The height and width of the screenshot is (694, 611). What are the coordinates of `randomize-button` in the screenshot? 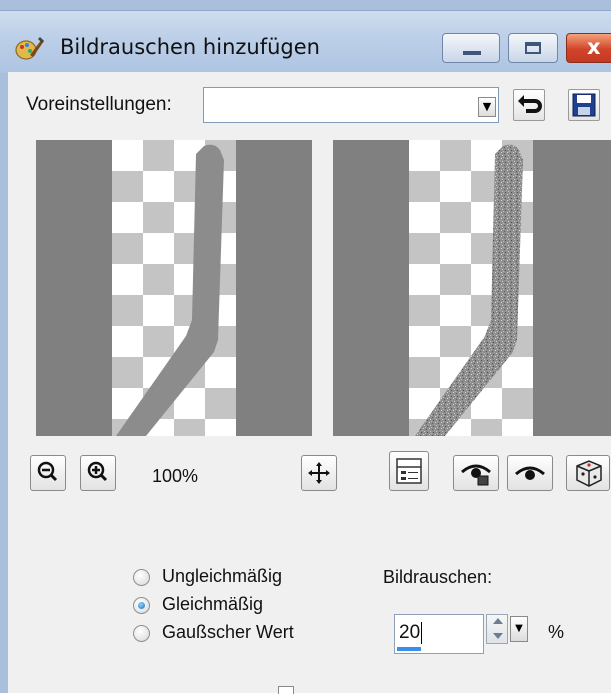 It's located at (588, 473).